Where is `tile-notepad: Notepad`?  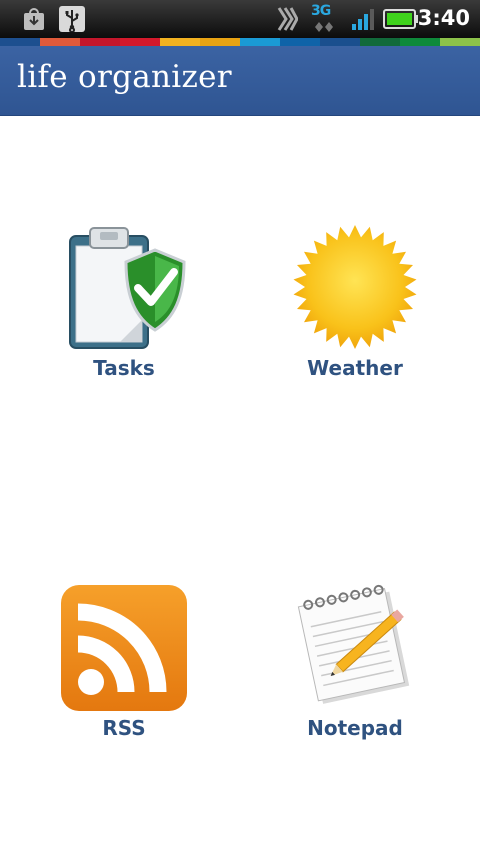
tile-notepad: Notepad is located at coordinates (355, 667).